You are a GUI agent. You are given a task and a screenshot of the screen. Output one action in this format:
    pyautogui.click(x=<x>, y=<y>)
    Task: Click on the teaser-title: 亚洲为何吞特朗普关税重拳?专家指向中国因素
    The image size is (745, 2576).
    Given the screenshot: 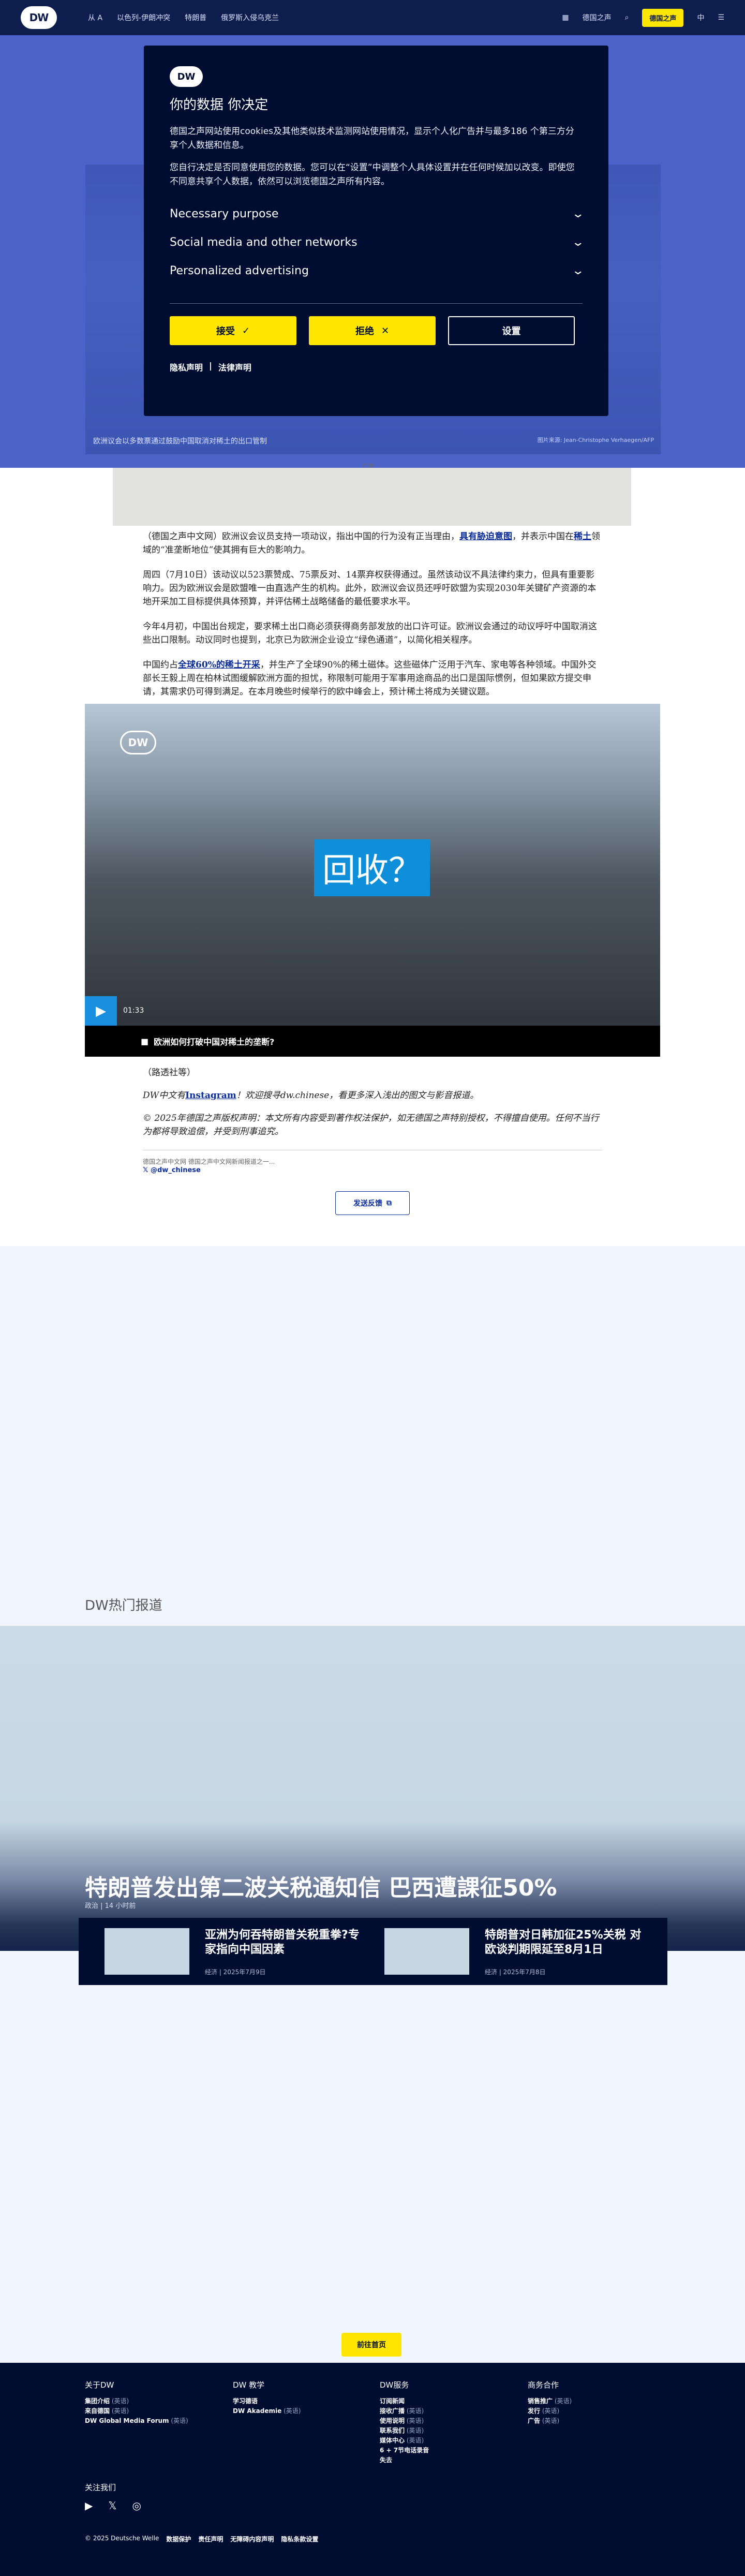 What is the action you would take?
    pyautogui.click(x=283, y=1942)
    